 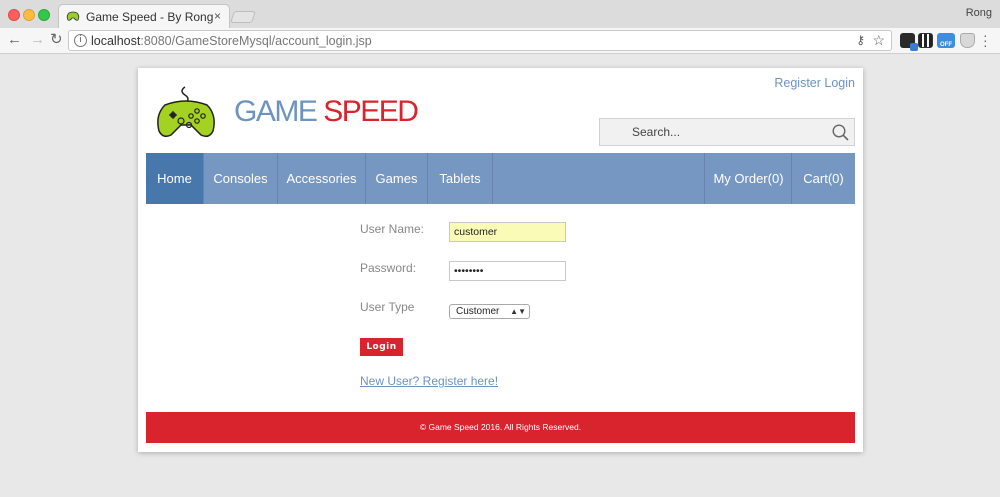 I want to click on new-tab-button, so click(x=243, y=17).